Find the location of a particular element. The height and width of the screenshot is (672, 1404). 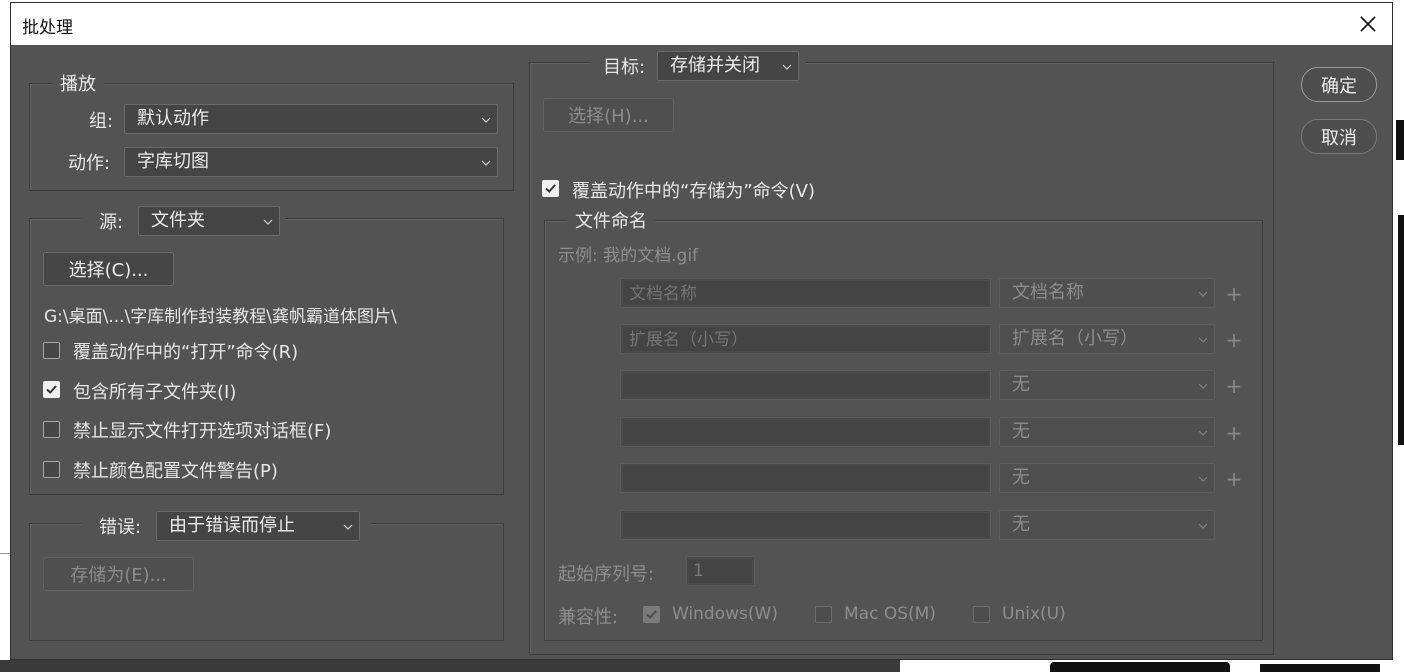

naming-select-1: 文档名称 is located at coordinates (1107, 293).